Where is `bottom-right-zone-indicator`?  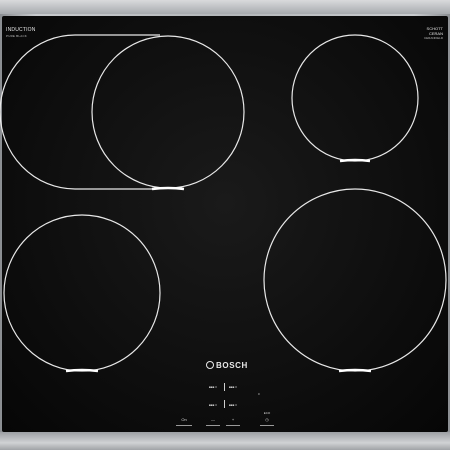 bottom-right-zone-indicator is located at coordinates (355, 370).